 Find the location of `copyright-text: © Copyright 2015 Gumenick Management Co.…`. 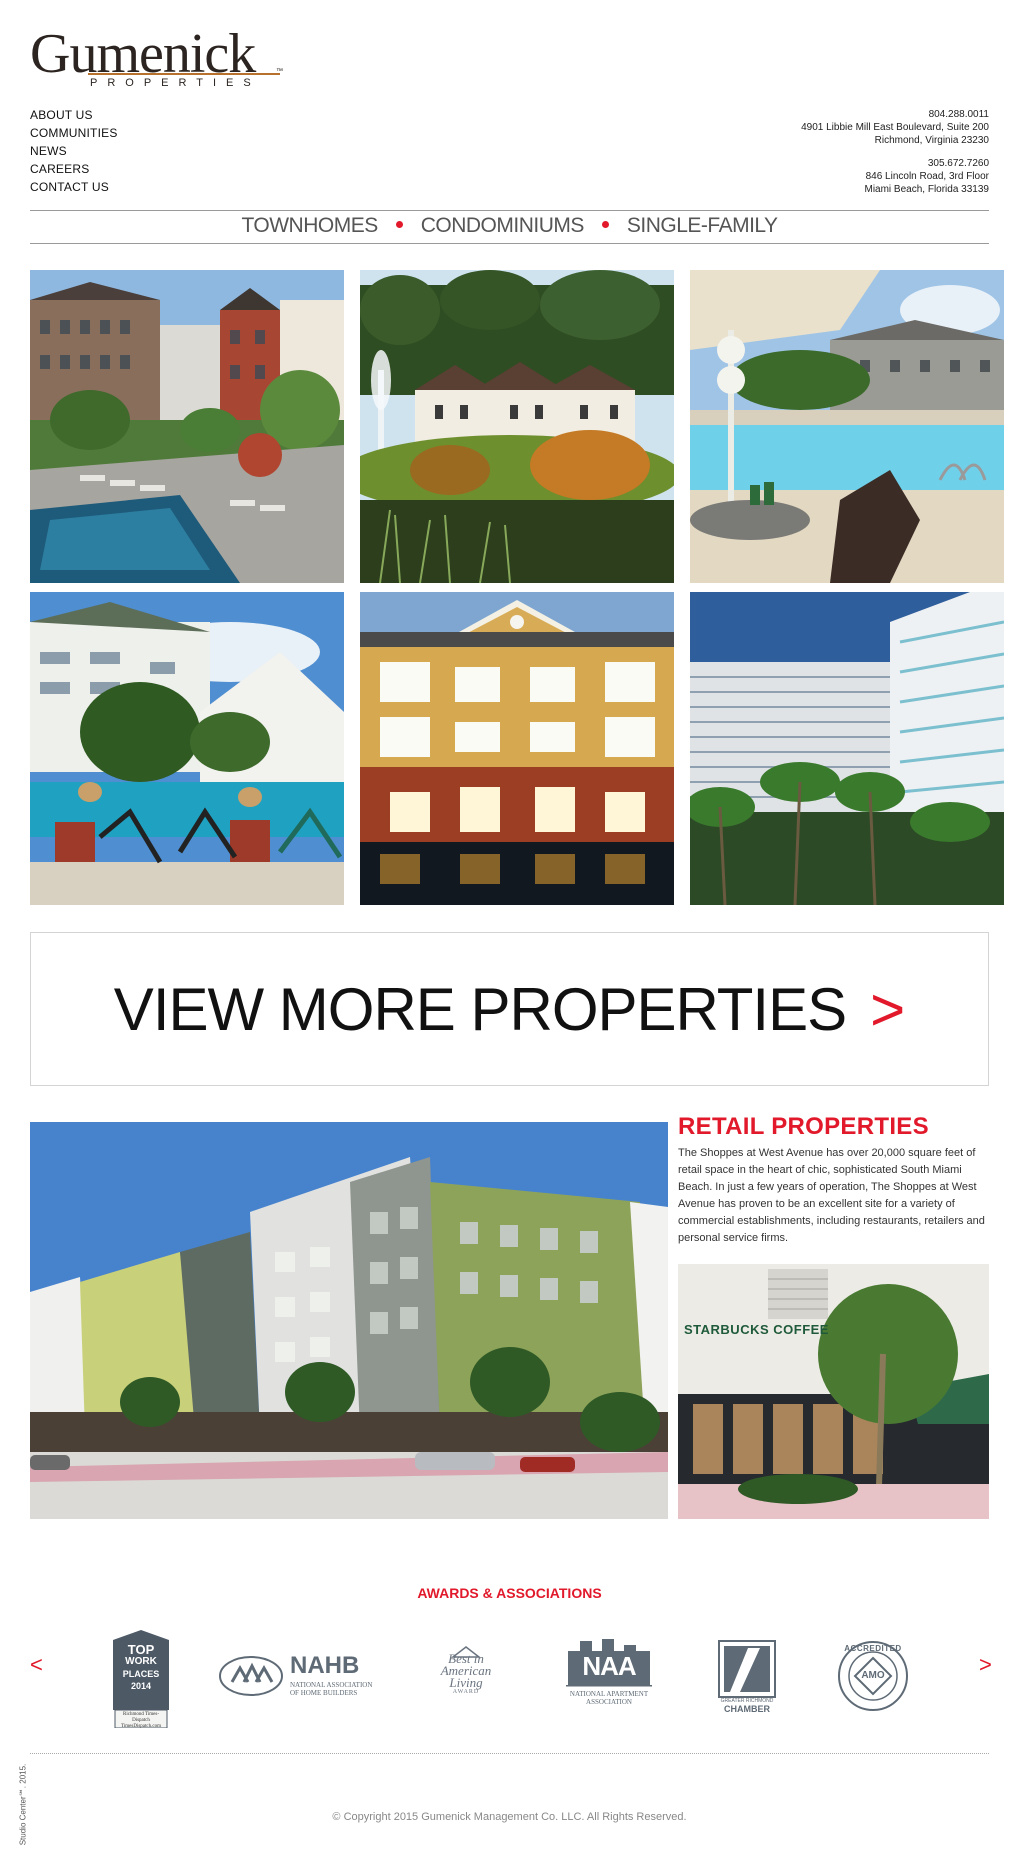

copyright-text: © Copyright 2015 Gumenick Management Co.… is located at coordinates (509, 1817).